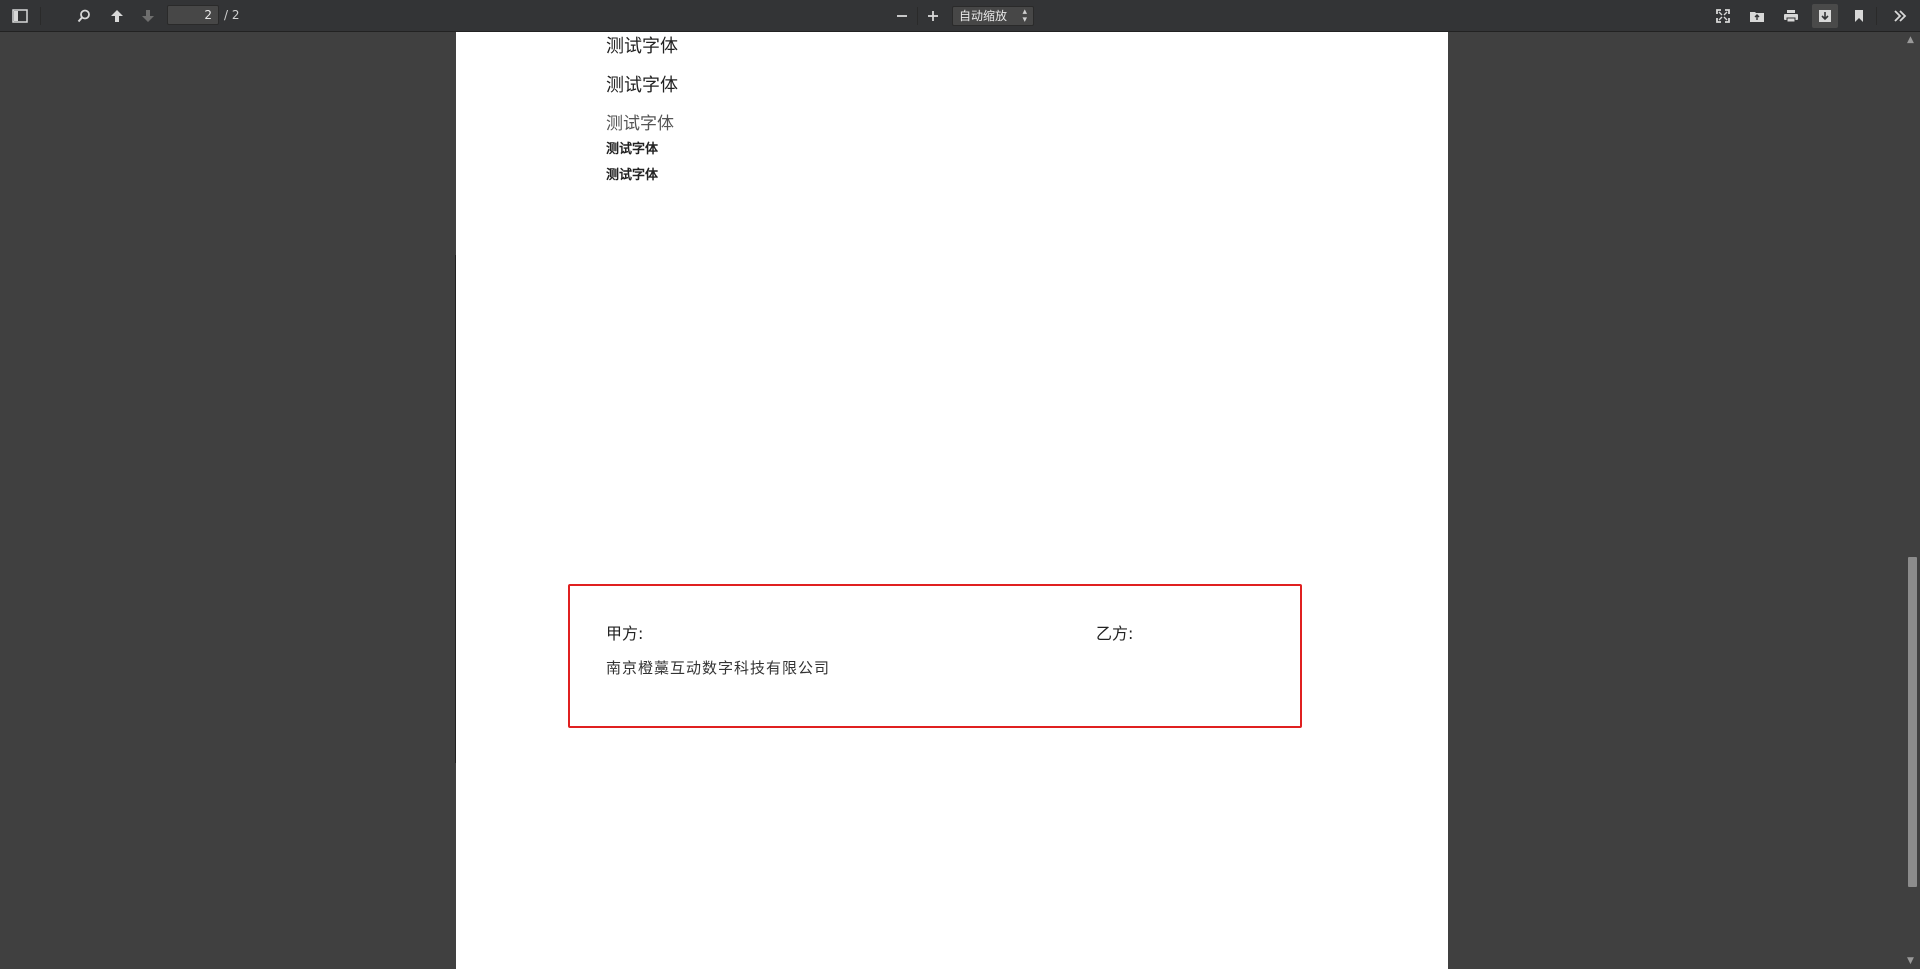 Image resolution: width=1920 pixels, height=969 pixels. I want to click on page-number-input: 2, so click(193, 15).